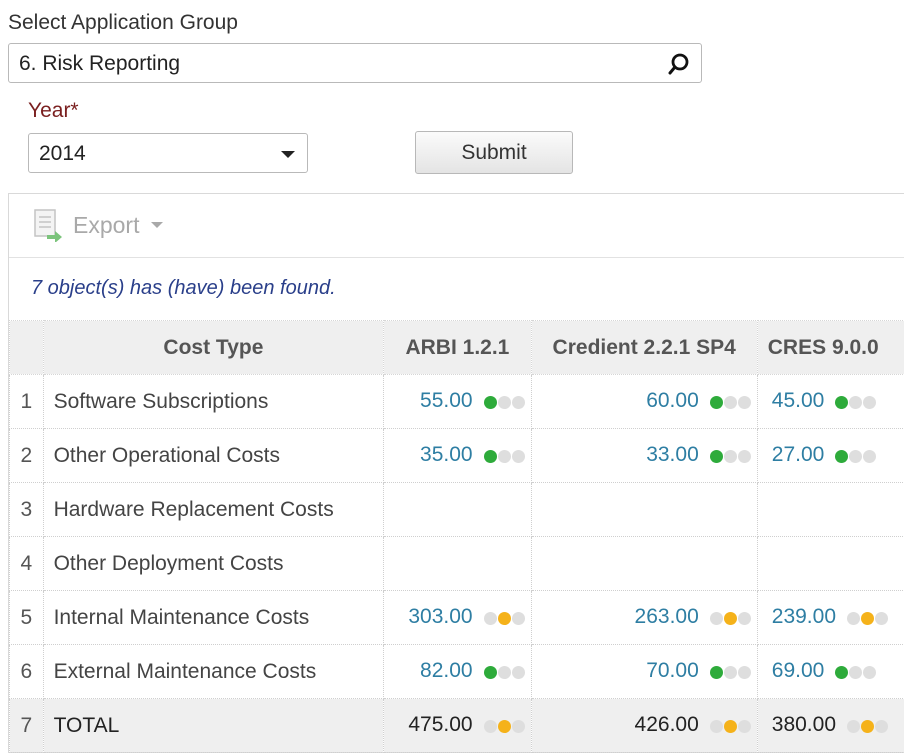 This screenshot has height=753, width=904. Describe the element at coordinates (798, 670) in the screenshot. I see `cost-value-link: 69.00` at that location.